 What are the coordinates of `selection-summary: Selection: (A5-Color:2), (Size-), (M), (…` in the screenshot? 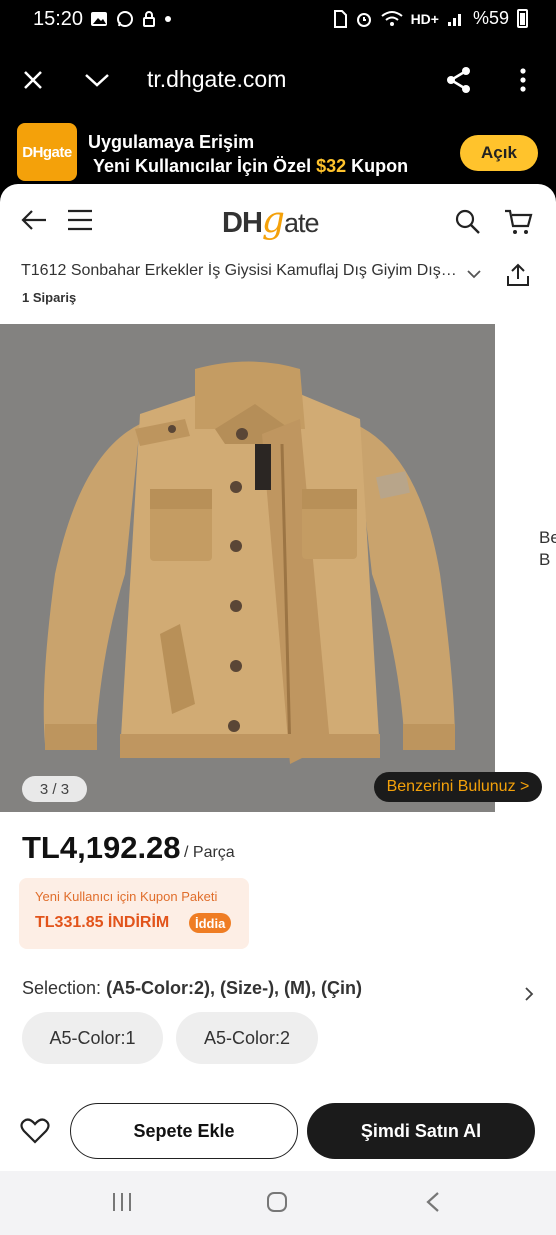 It's located at (192, 988).